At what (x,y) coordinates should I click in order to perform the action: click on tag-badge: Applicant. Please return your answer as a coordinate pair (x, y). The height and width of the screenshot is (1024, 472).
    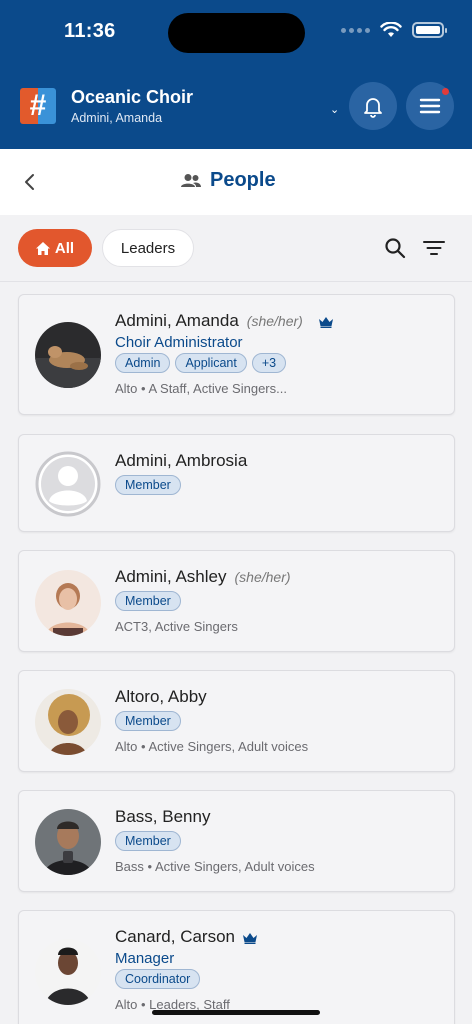
    Looking at the image, I should click on (211, 363).